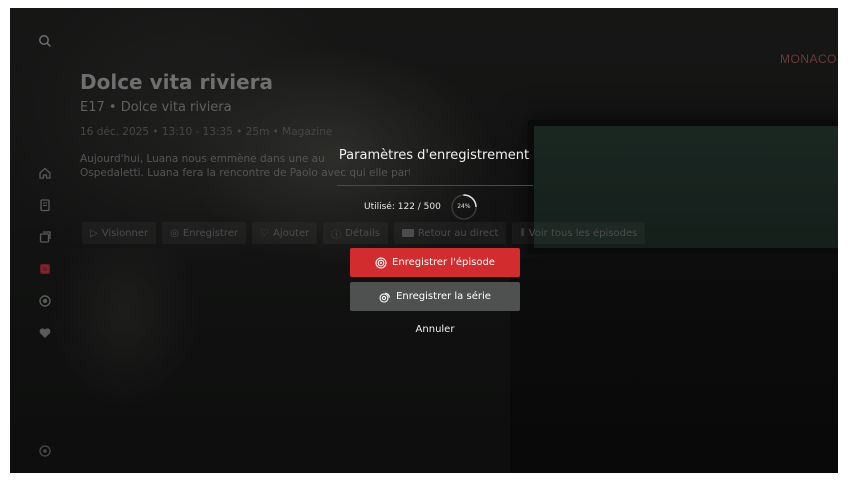  Describe the element at coordinates (174, 233) in the screenshot. I see `record-icon: ◎` at that location.